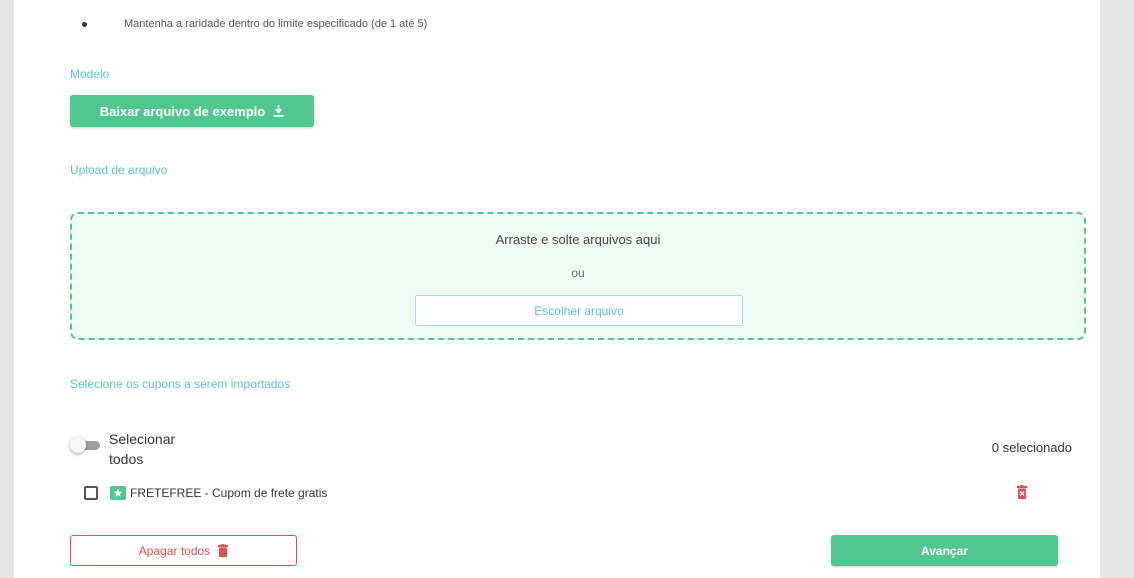 Image resolution: width=1134 pixels, height=578 pixels. What do you see at coordinates (174, 550) in the screenshot?
I see `delete-all-label: Apagar todos` at bounding box center [174, 550].